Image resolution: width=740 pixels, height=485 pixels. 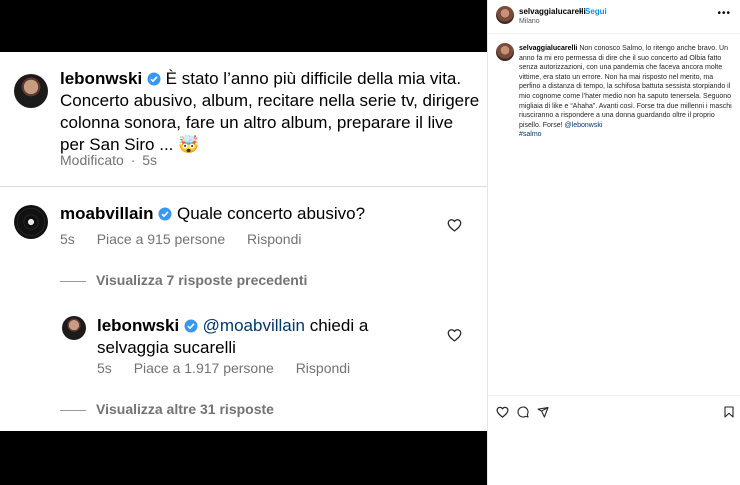 What do you see at coordinates (729, 412) in the screenshot?
I see `save-bookmark-icon` at bounding box center [729, 412].